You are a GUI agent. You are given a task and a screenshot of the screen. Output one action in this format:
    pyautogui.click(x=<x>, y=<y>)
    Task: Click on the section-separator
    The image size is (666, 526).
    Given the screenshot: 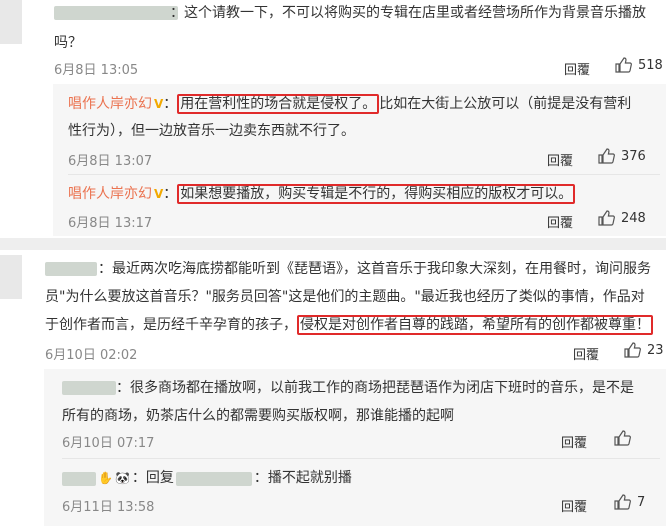 What is the action you would take?
    pyautogui.click(x=333, y=244)
    